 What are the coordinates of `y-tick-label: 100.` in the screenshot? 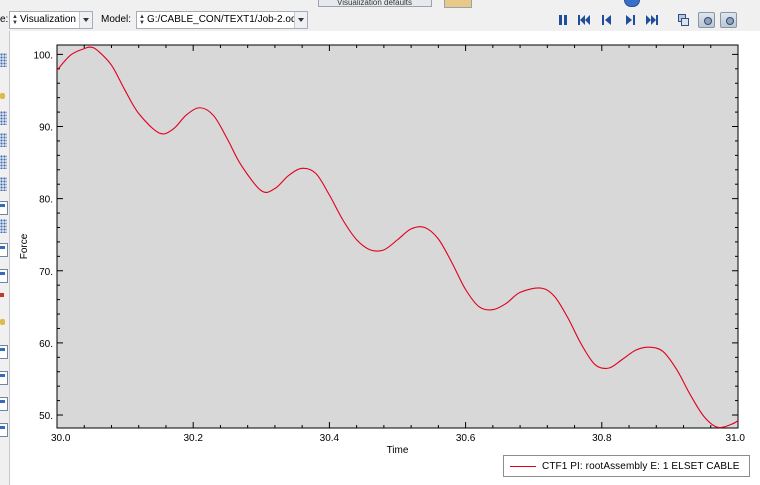 It's located at (43, 55).